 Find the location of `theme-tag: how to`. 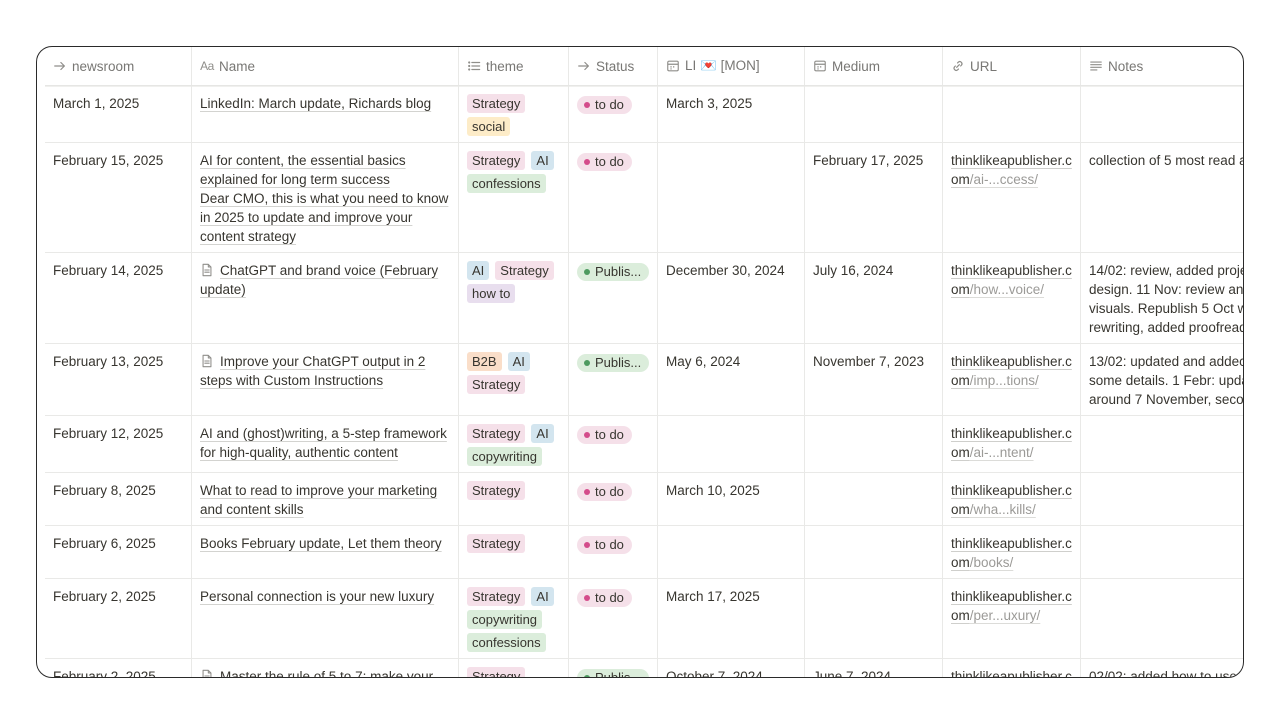

theme-tag: how to is located at coordinates (491, 293).